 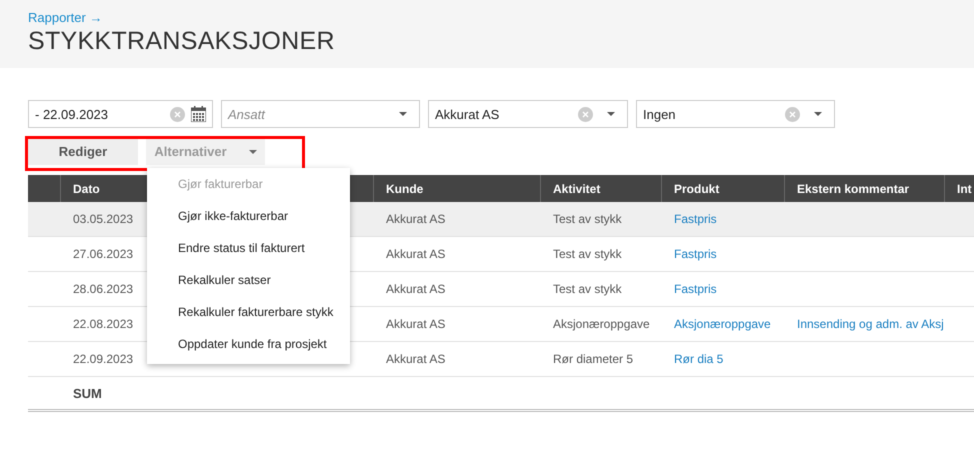 I want to click on select-field: Ansatt, so click(x=320, y=114).